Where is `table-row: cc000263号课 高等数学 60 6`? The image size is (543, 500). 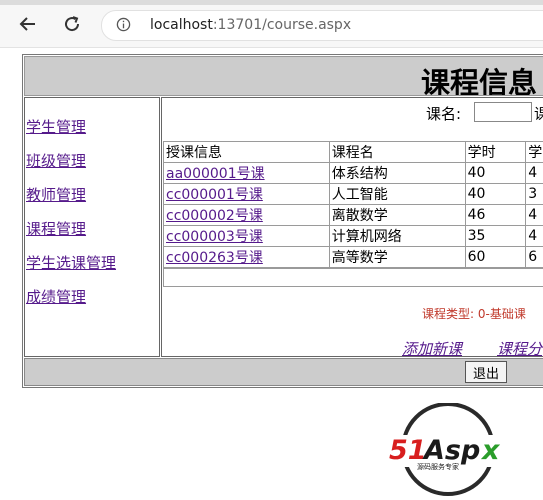 table-row: cc000263号课 高等数学 60 6 is located at coordinates (353, 257).